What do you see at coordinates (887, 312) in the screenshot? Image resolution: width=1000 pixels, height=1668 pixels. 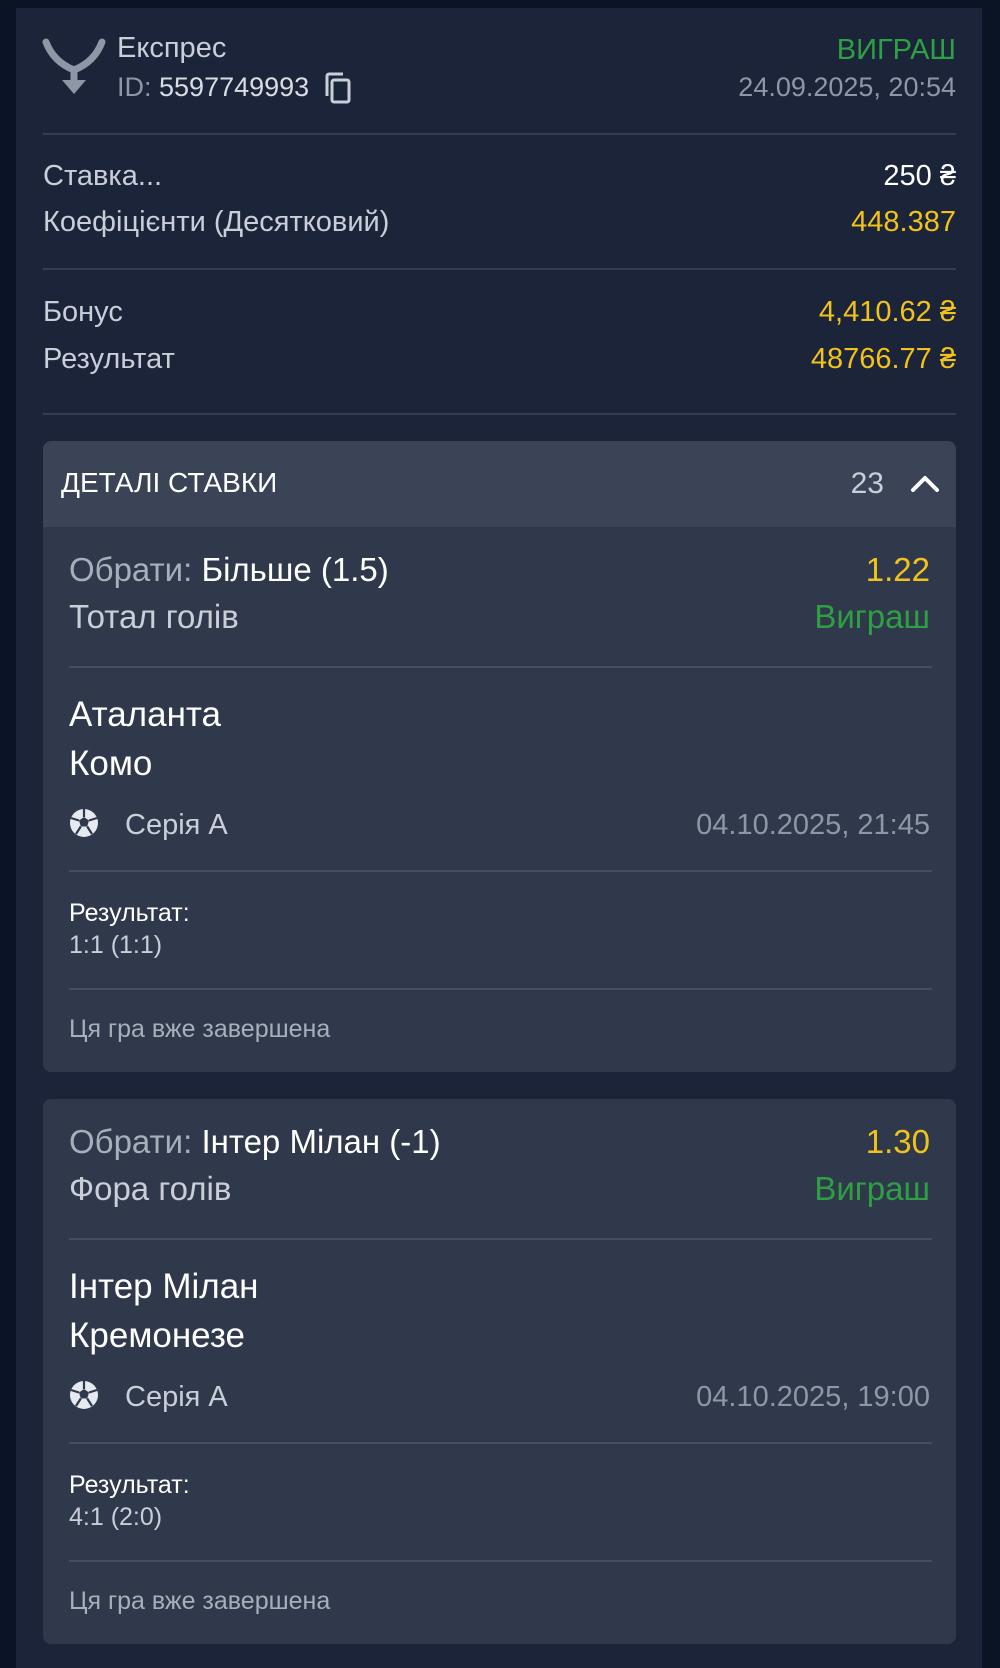 I see `bonus-value: 4,410.62 ₴` at bounding box center [887, 312].